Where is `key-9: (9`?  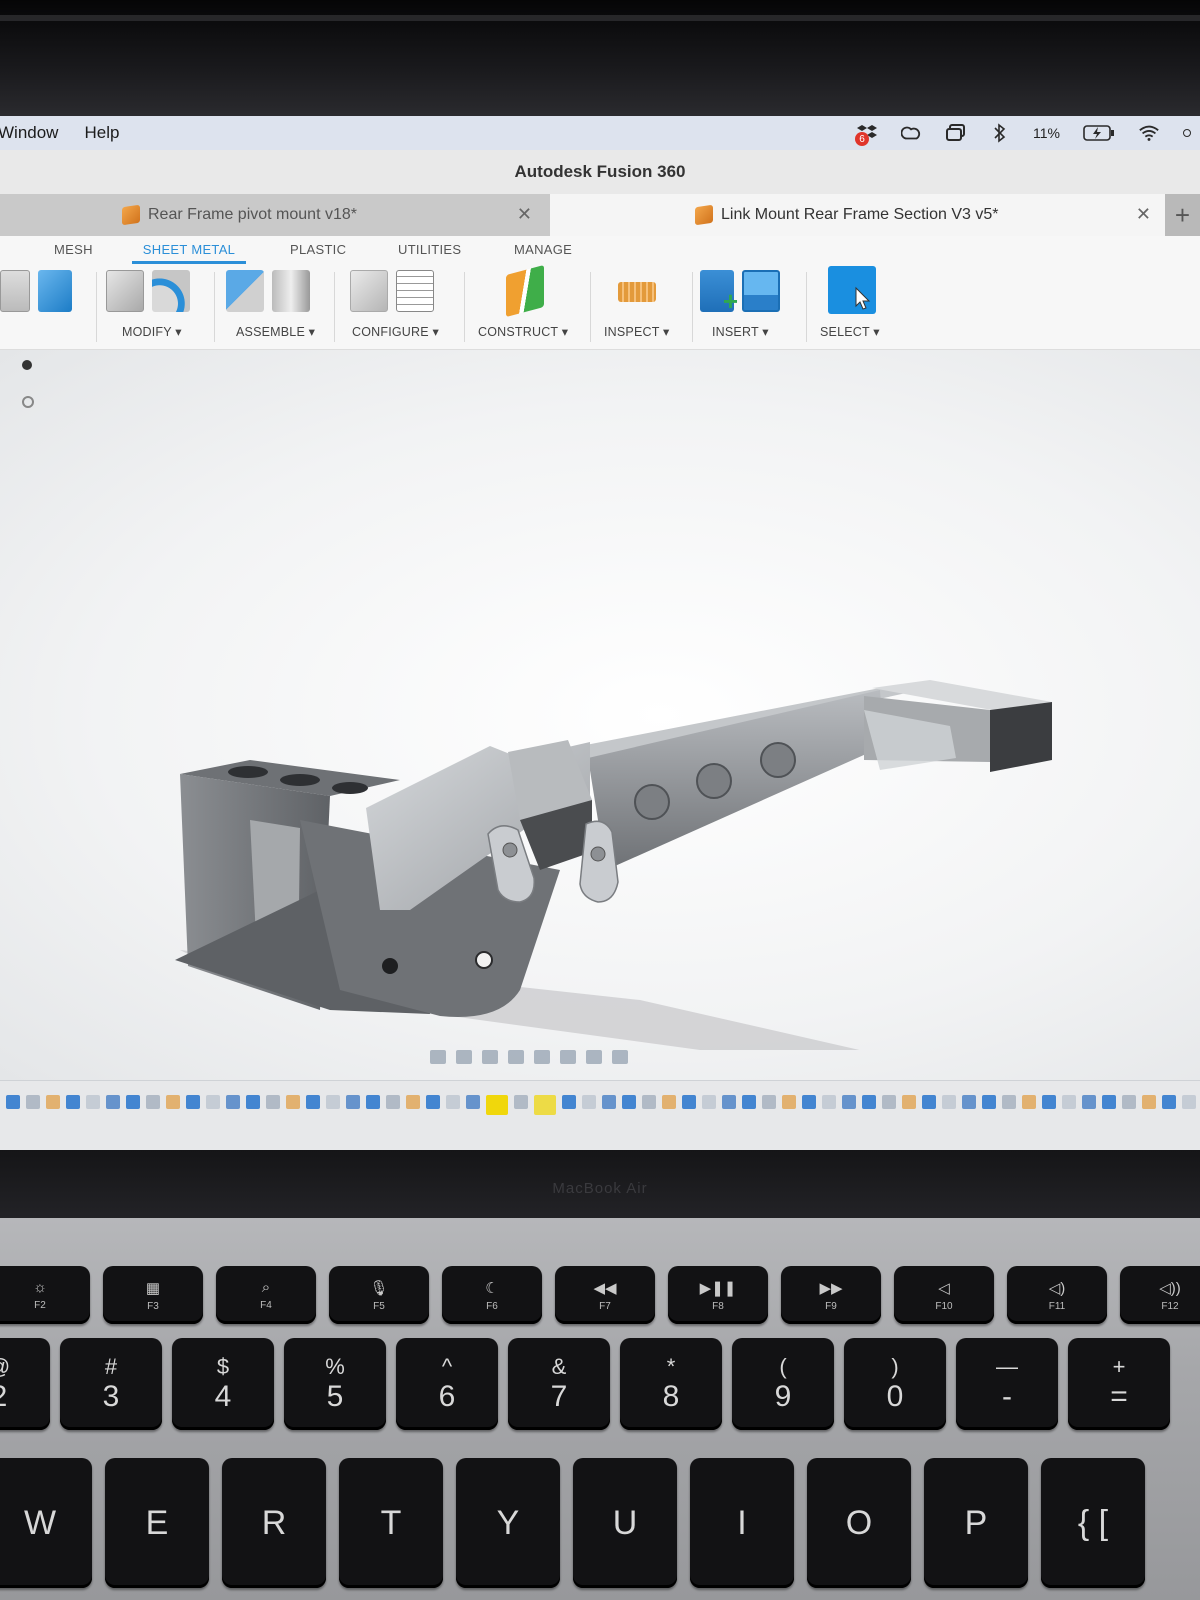 key-9: (9 is located at coordinates (783, 1384).